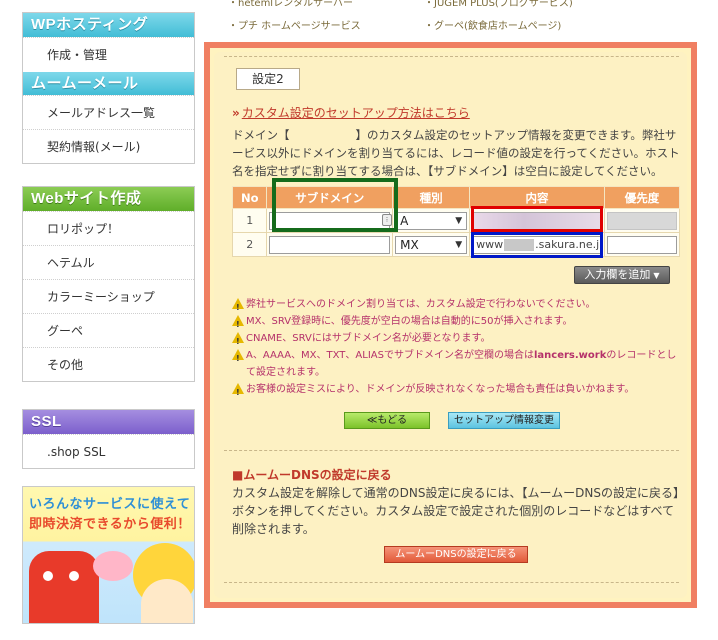 Image resolution: width=718 pixels, height=640 pixels. Describe the element at coordinates (249, 244) in the screenshot. I see `row-number: 2` at that location.